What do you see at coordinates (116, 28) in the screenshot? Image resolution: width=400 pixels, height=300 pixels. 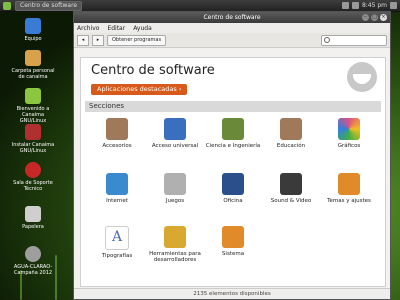 I see `menu-editar: Editar` at bounding box center [116, 28].